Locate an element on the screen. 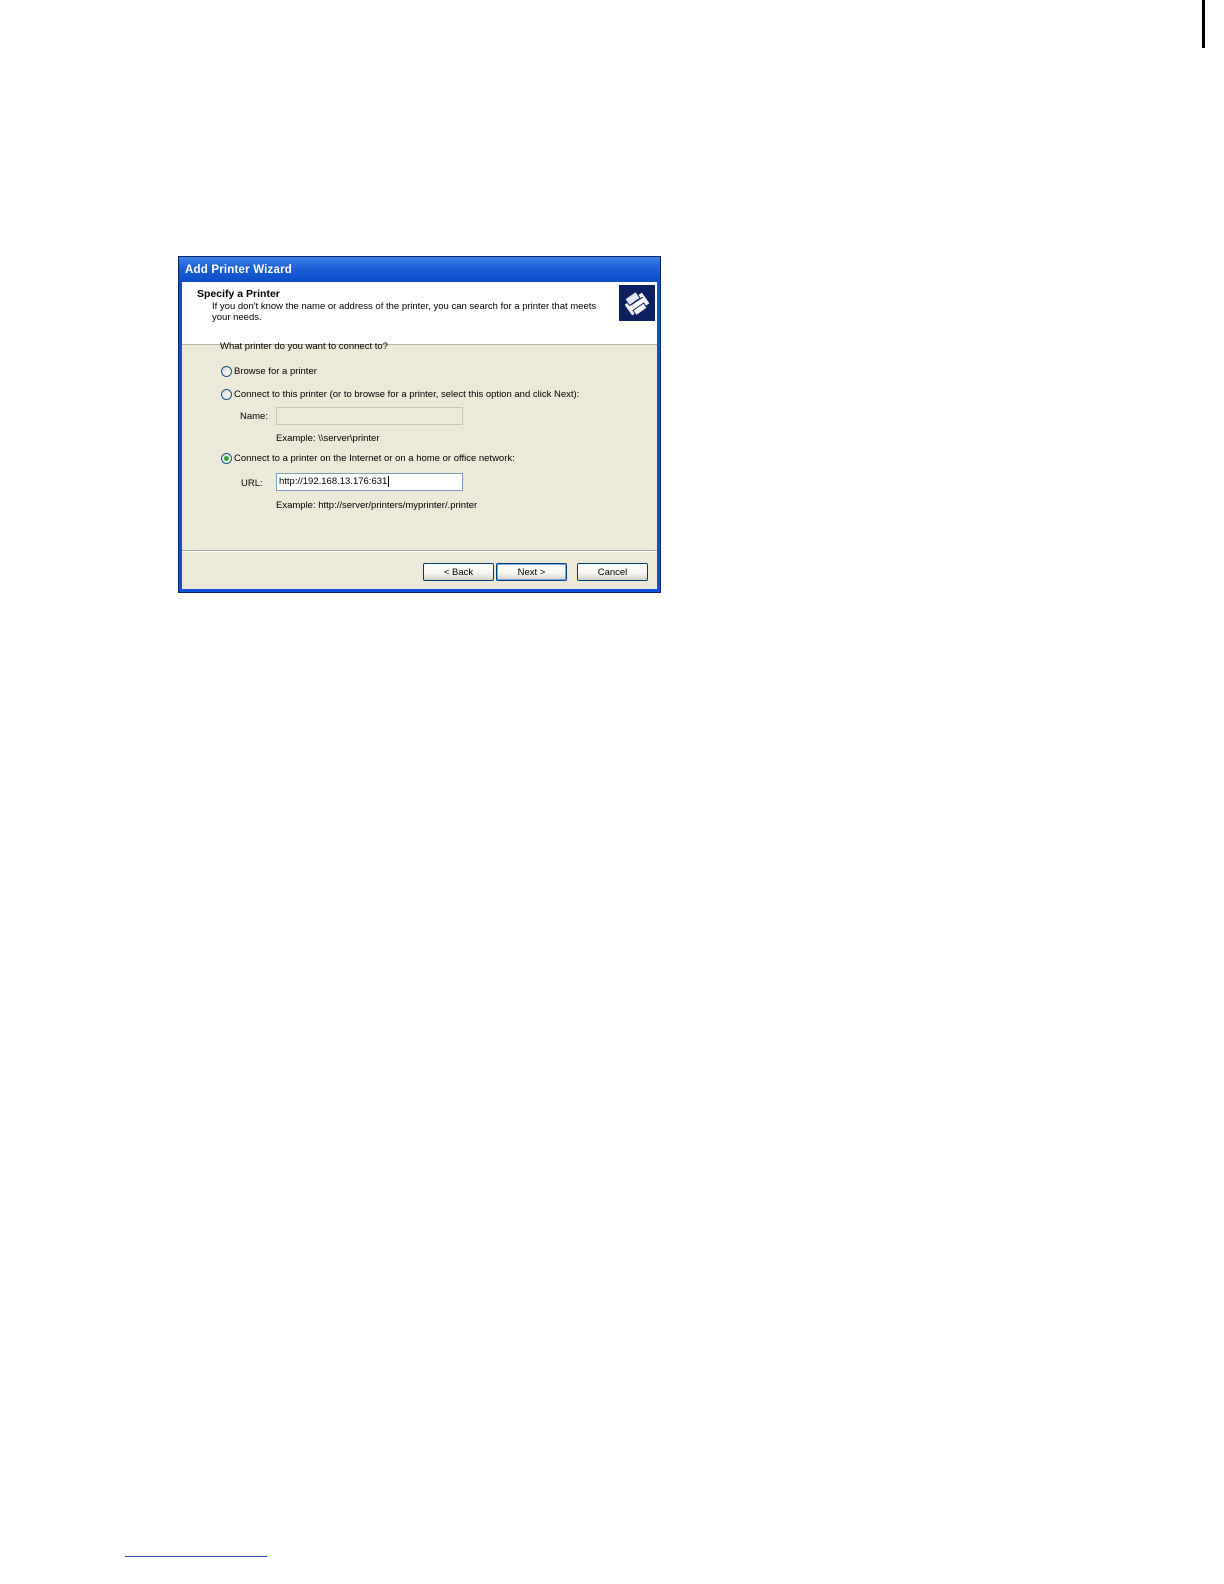  option-browse: Browse for a printer is located at coordinates (269, 371).